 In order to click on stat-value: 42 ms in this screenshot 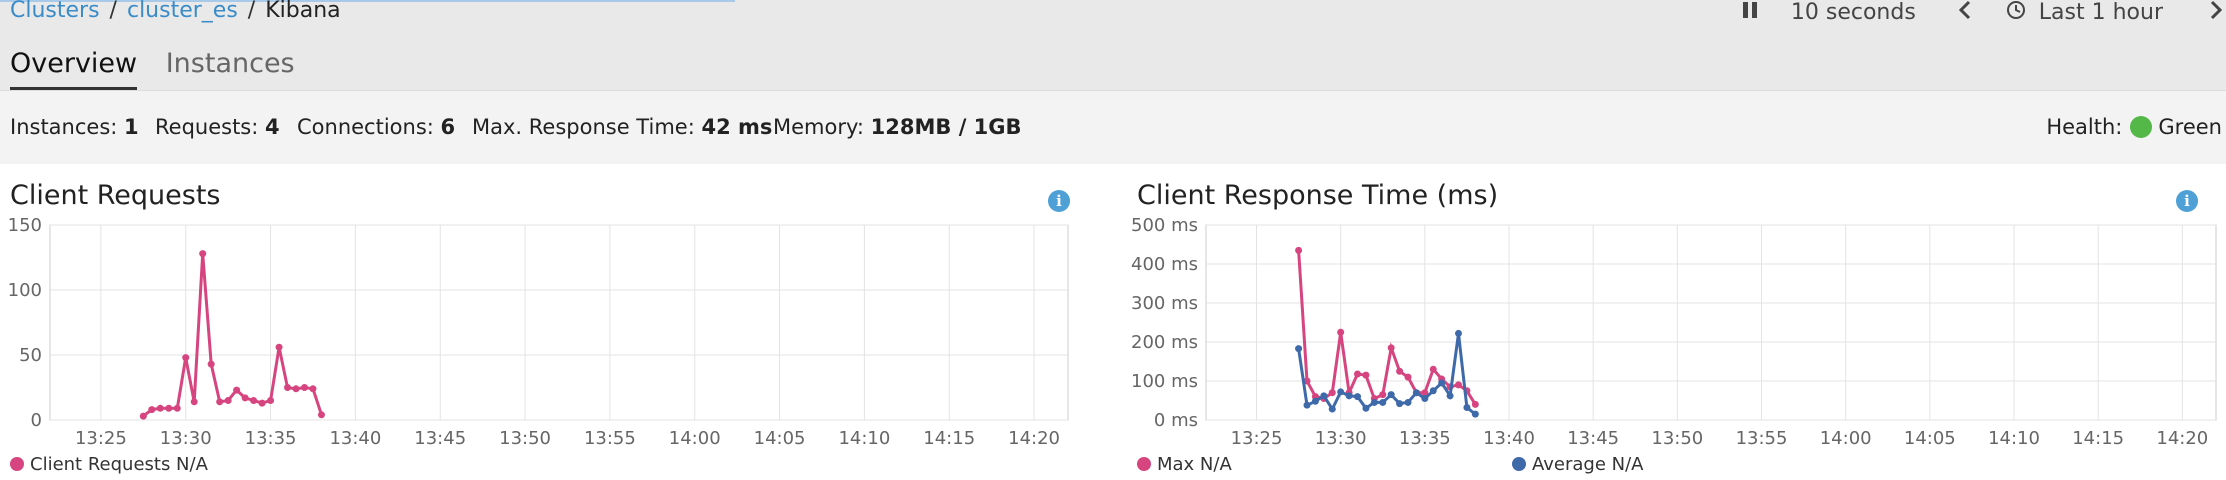, I will do `click(737, 127)`.